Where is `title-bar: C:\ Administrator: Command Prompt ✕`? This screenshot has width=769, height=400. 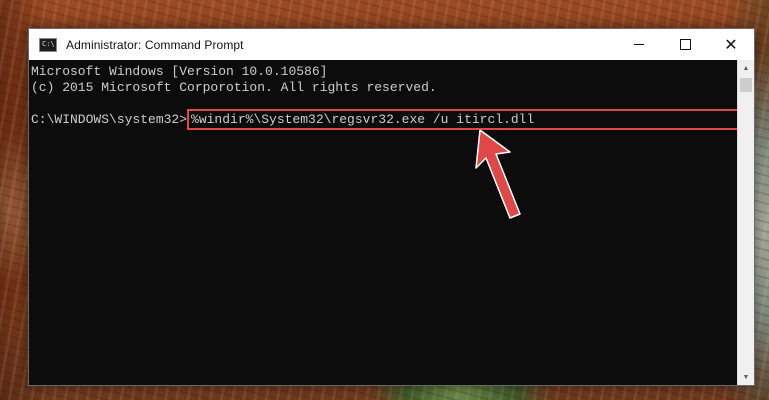
title-bar: C:\ Administrator: Command Prompt ✕ is located at coordinates (391, 44).